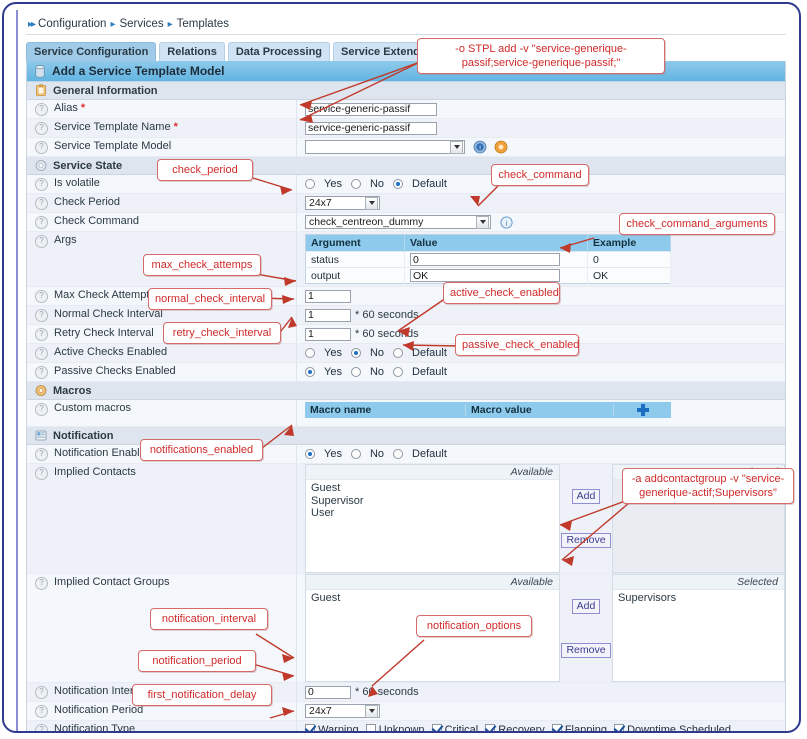 Image resolution: width=807 pixels, height=739 pixels. Describe the element at coordinates (480, 147) in the screenshot. I see `info-gear-icon: i` at that location.